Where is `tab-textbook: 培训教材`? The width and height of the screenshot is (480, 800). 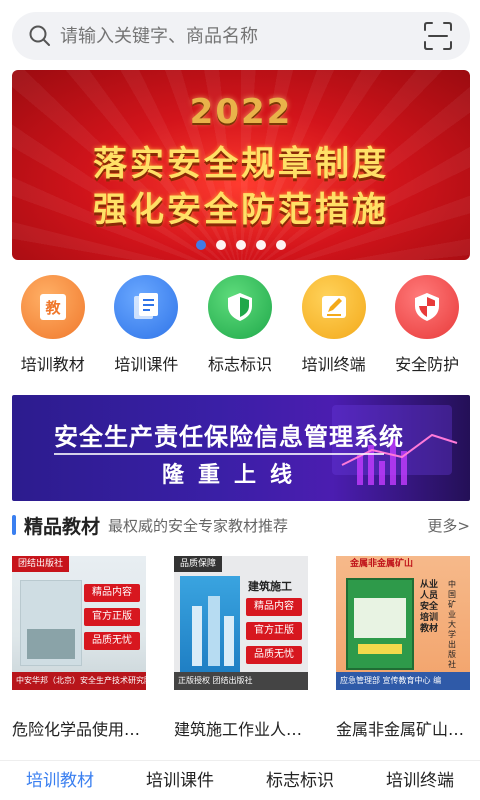 tab-textbook: 培训教材 is located at coordinates (60, 780).